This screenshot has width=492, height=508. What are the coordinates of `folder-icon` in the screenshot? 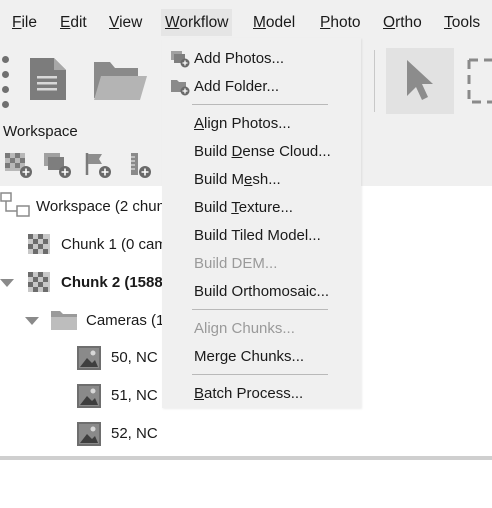 It's located at (64, 320).